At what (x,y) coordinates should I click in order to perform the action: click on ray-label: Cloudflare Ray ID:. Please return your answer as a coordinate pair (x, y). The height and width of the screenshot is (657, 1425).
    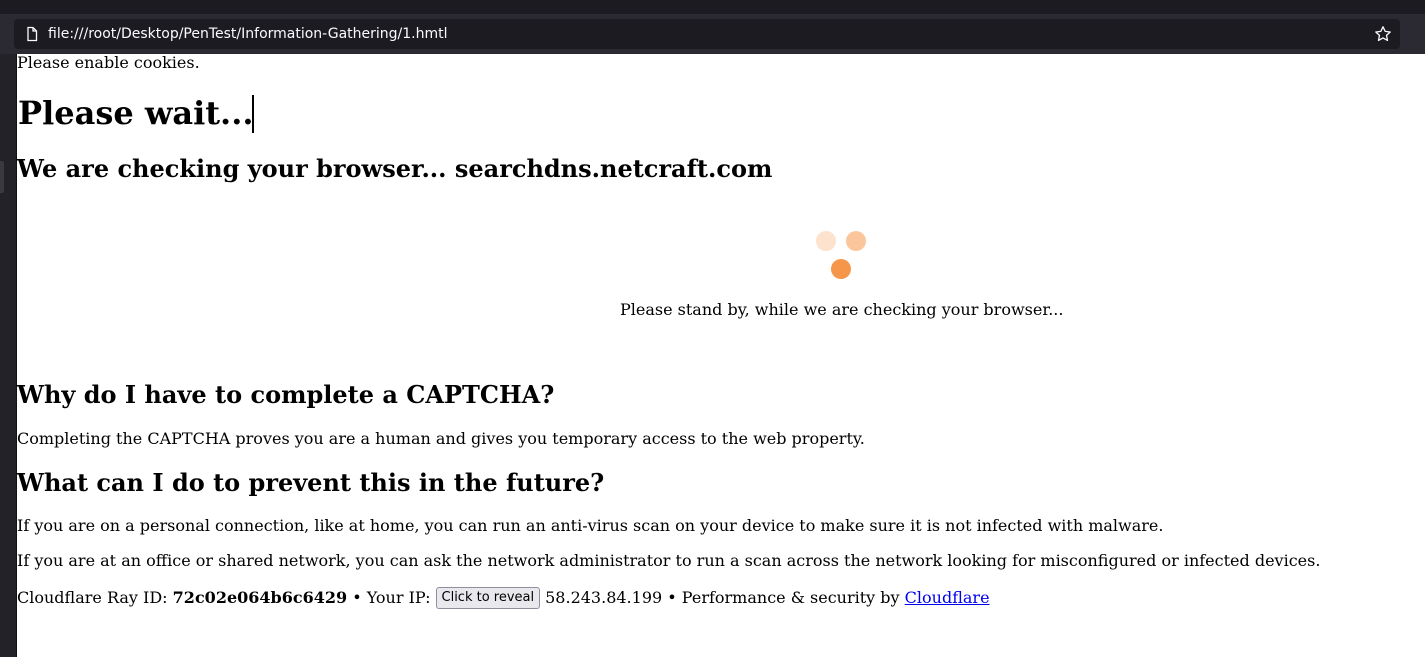
    Looking at the image, I should click on (92, 597).